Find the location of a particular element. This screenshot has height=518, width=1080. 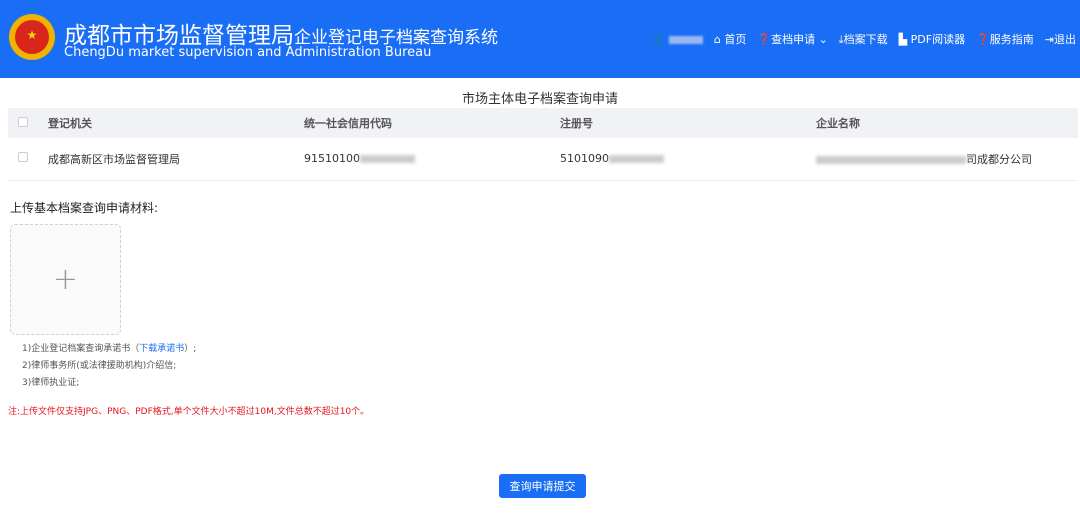

nav-download: ⤓档案下载 is located at coordinates (863, 39).